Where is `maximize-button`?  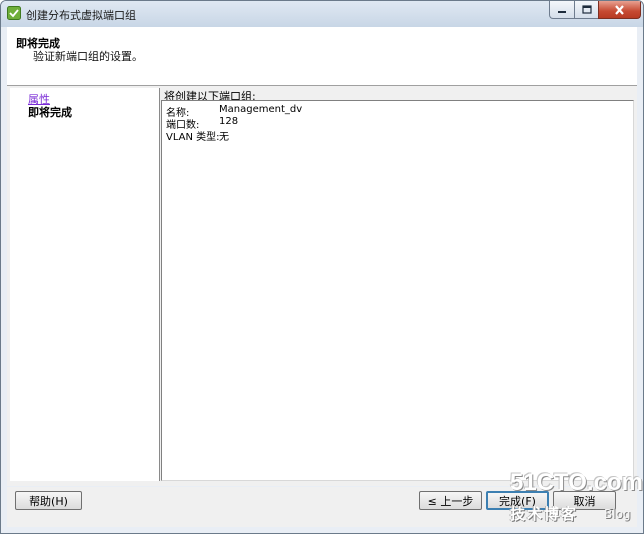
maximize-button is located at coordinates (586, 10).